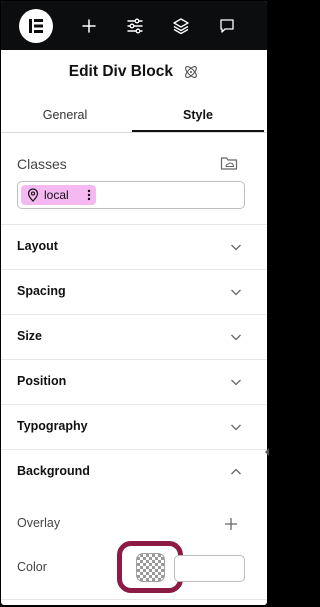  I want to click on section-label: Typography, so click(52, 426).